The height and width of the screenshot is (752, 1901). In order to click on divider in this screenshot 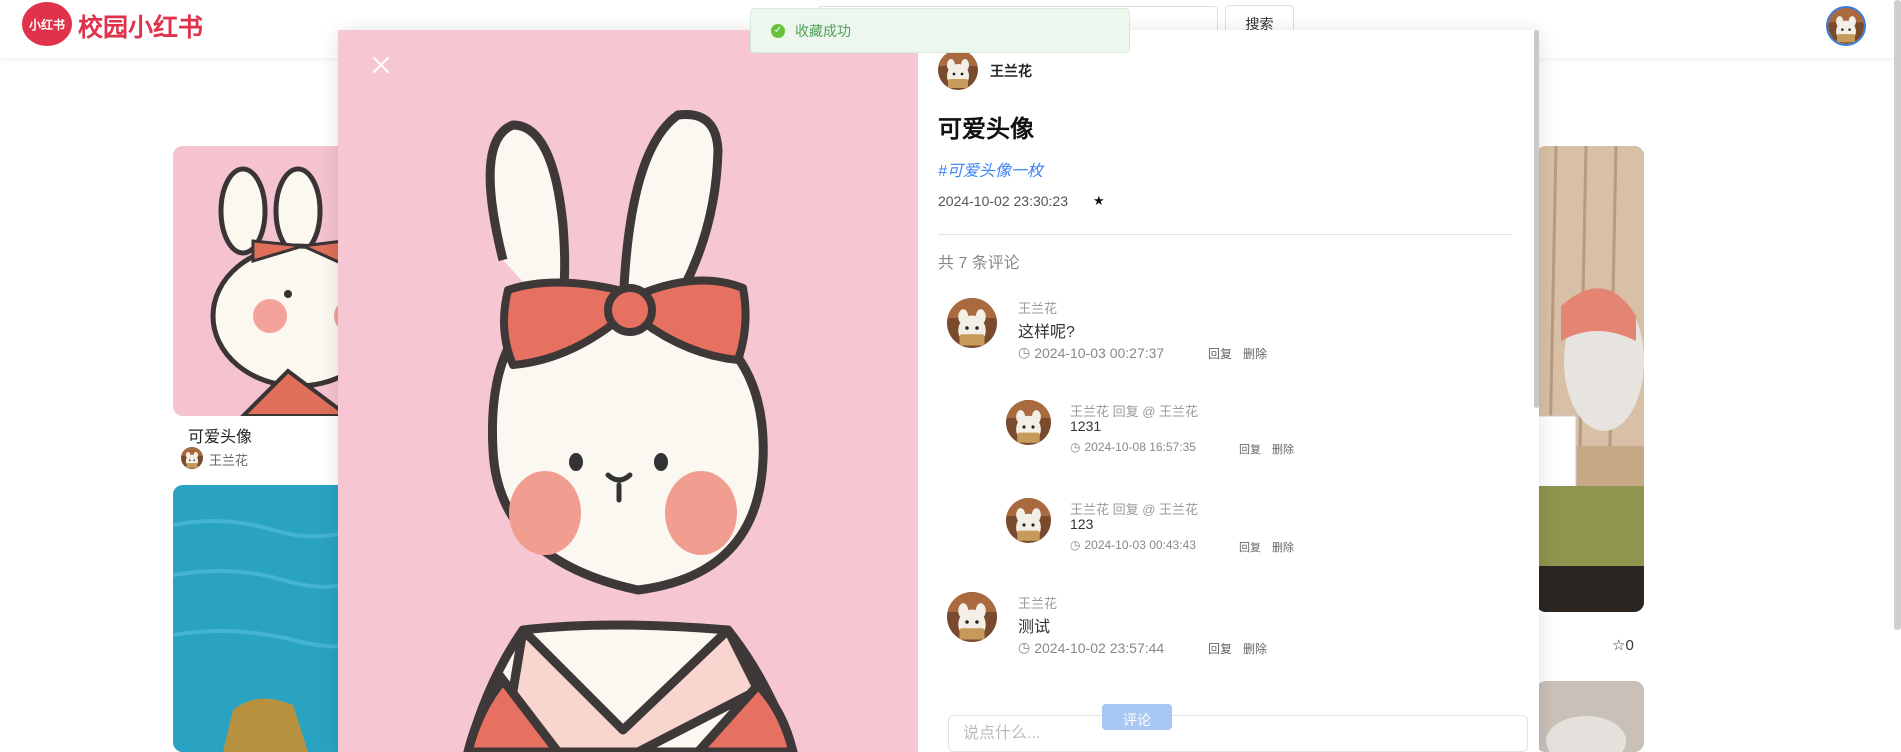, I will do `click(1225, 234)`.